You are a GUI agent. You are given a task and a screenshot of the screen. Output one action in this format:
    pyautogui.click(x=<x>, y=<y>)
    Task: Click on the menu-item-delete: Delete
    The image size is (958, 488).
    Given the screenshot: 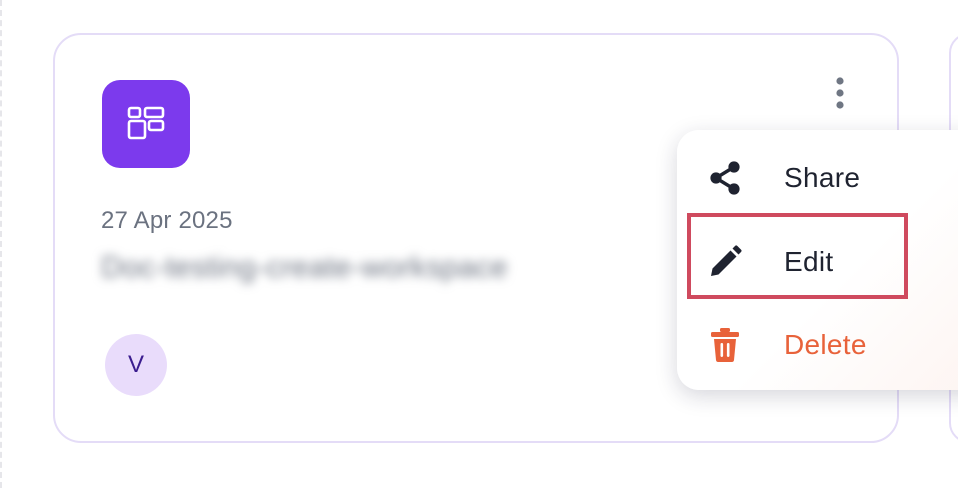 What is the action you would take?
    pyautogui.click(x=817, y=345)
    